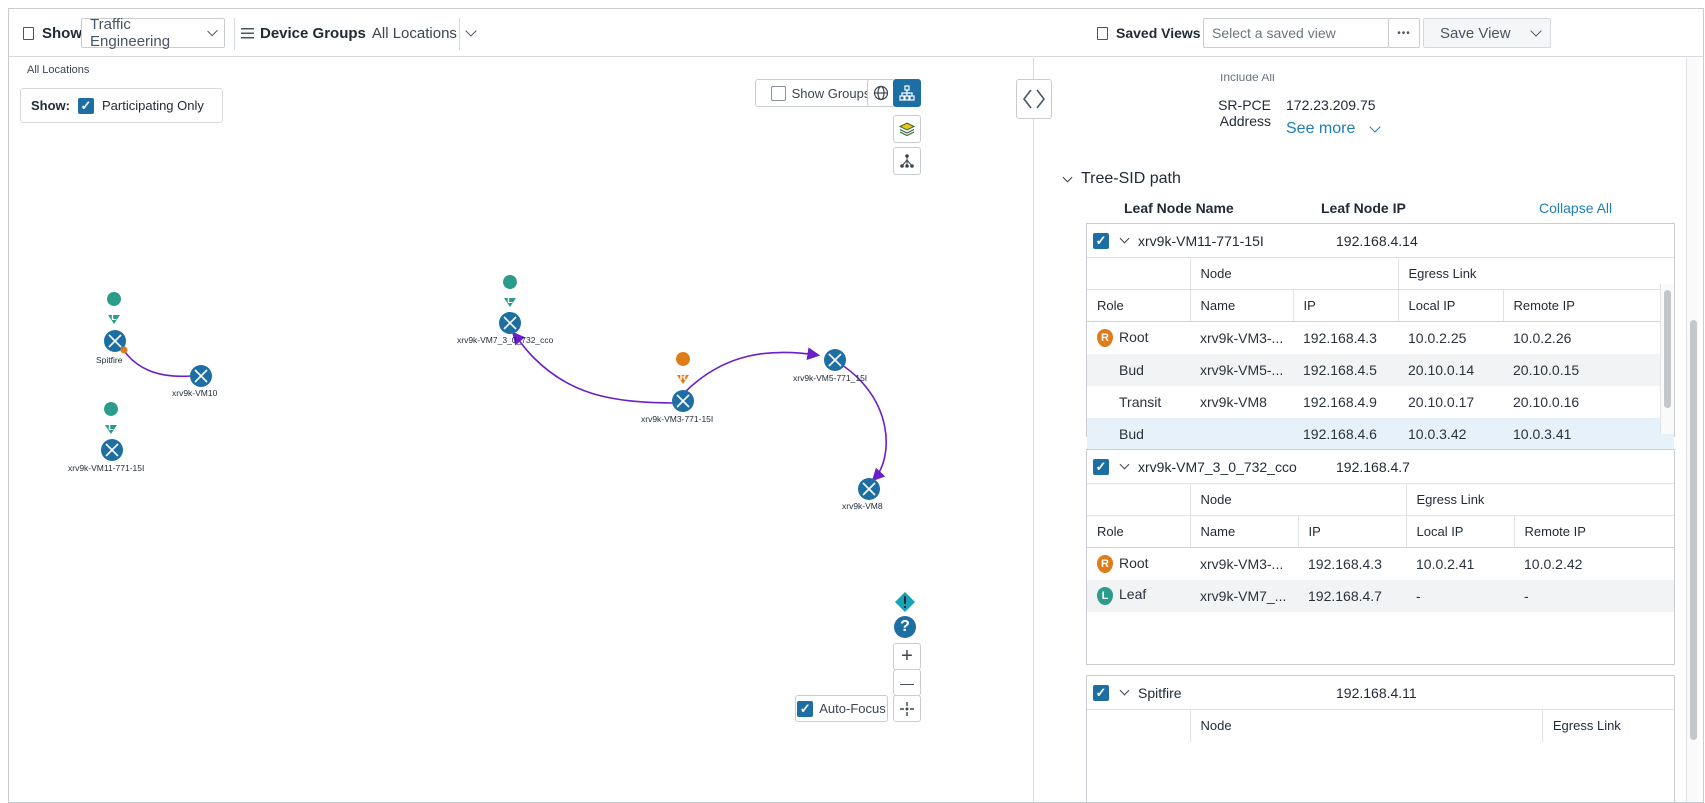 This screenshot has width=1705, height=803. Describe the element at coordinates (869, 489) in the screenshot. I see `router-node-vm8` at that location.